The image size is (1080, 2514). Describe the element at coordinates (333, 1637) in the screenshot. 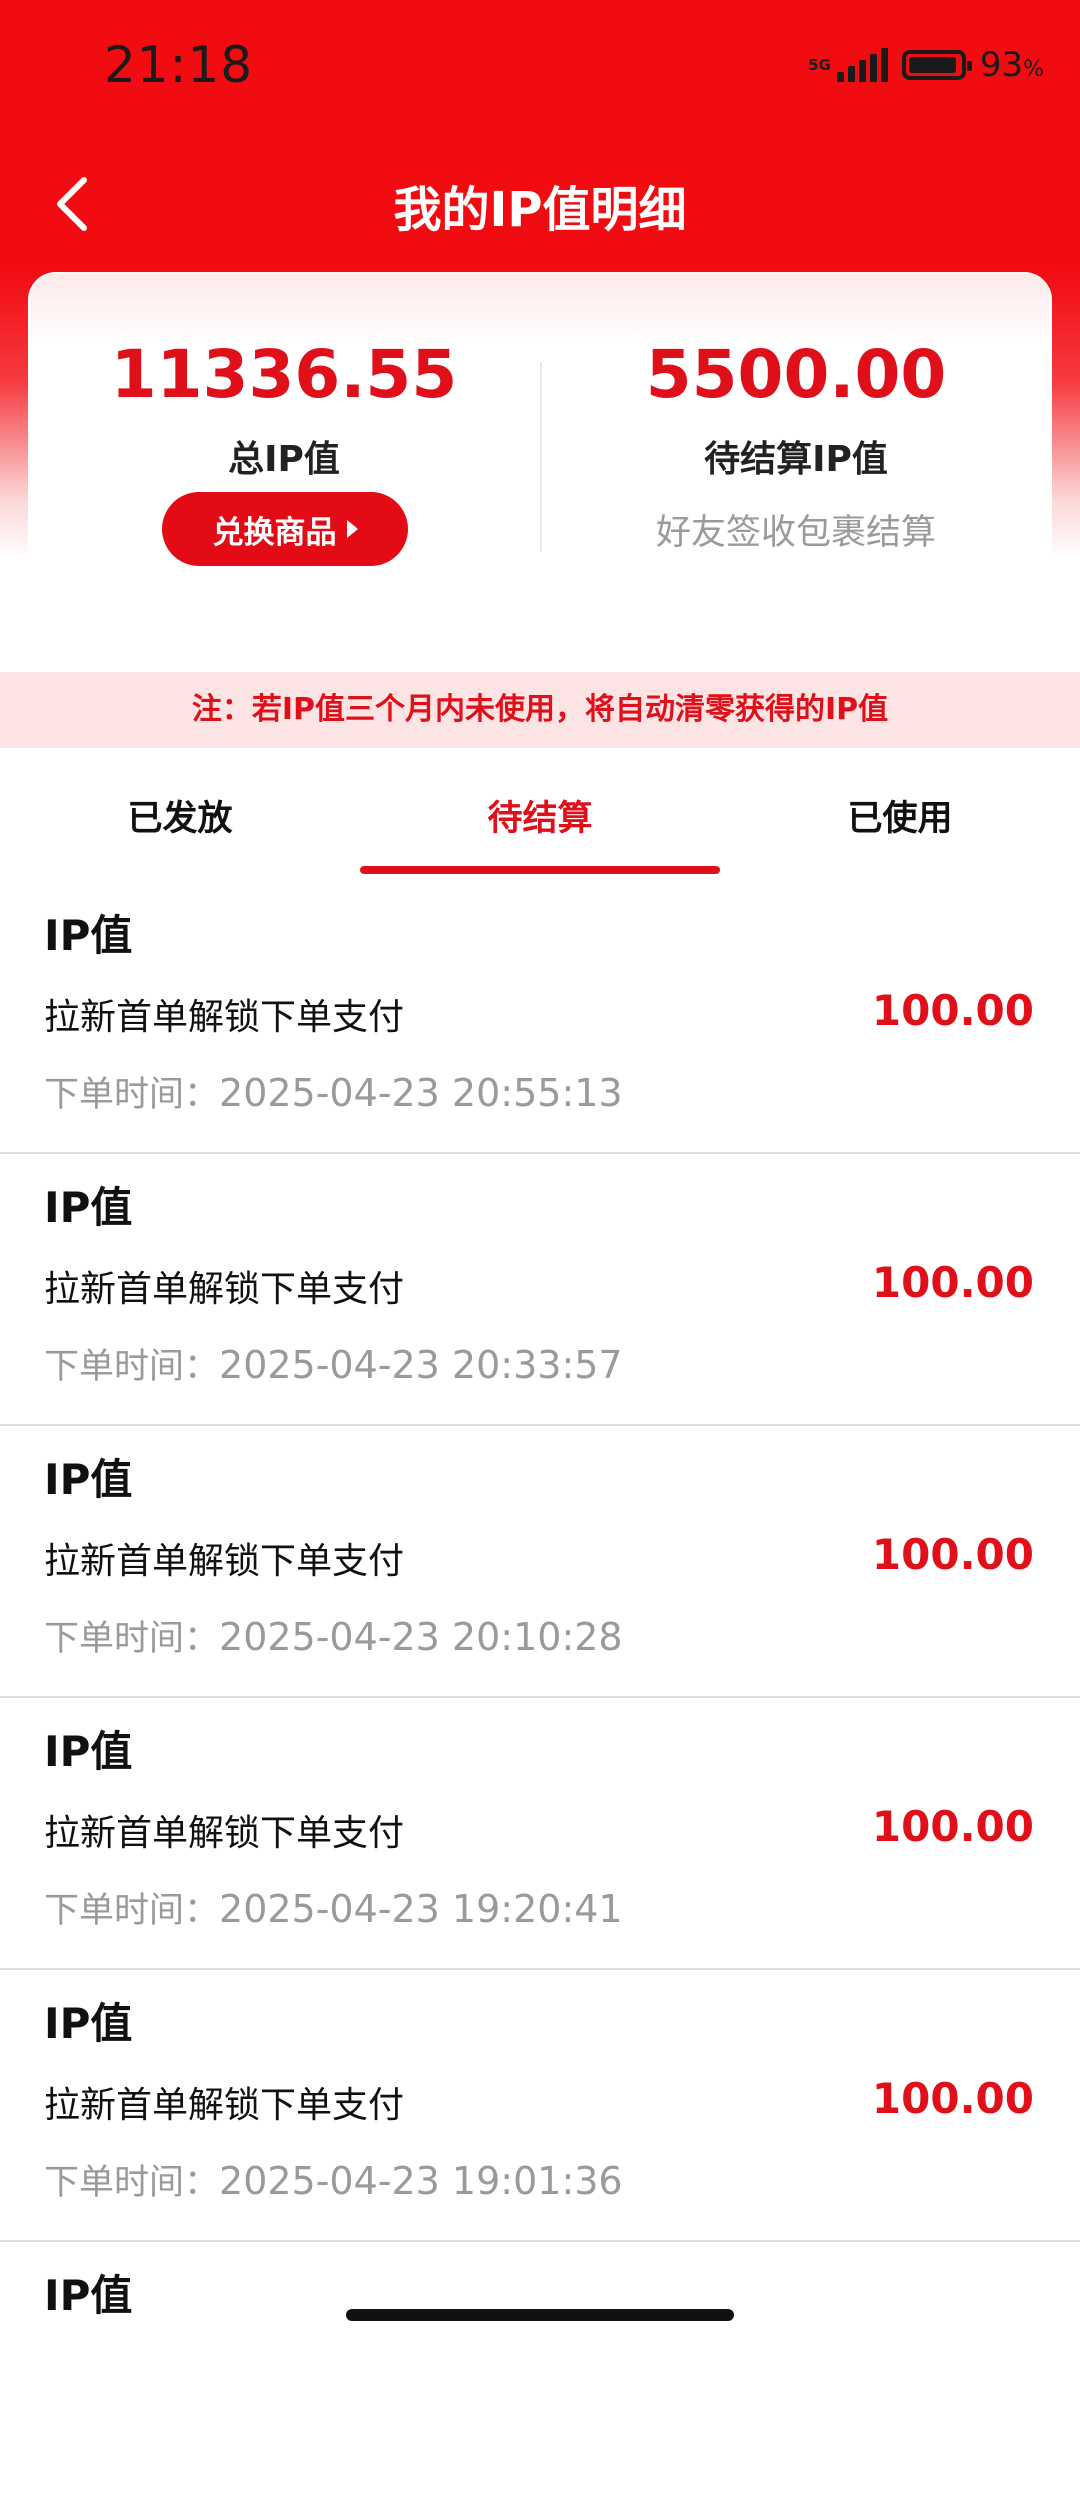

I see `record-order-time: 下单时间：2025-04-23 20:10:28` at that location.